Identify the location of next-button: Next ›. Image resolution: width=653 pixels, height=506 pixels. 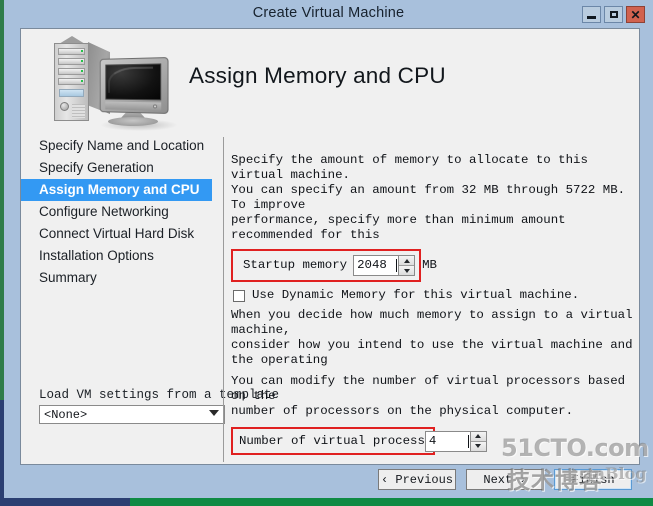
(505, 479).